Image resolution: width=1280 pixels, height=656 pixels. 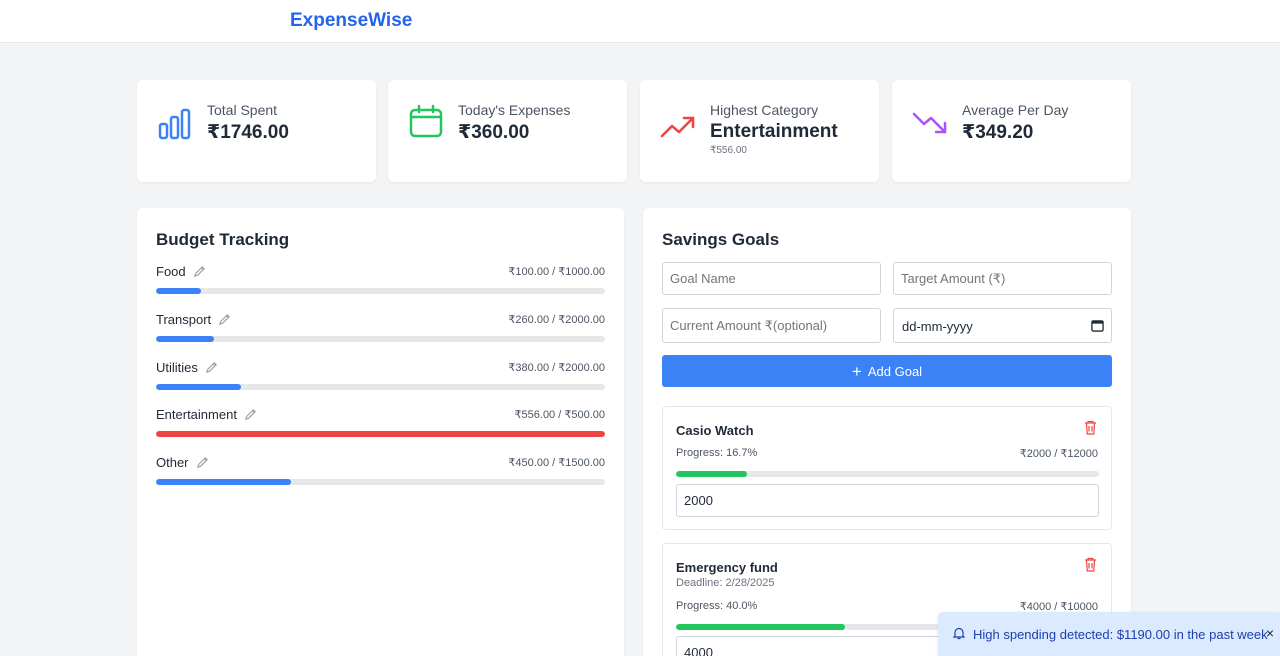 I want to click on stat-card-today-expenses: Today's Expenses ₹360.00, so click(x=507, y=131).